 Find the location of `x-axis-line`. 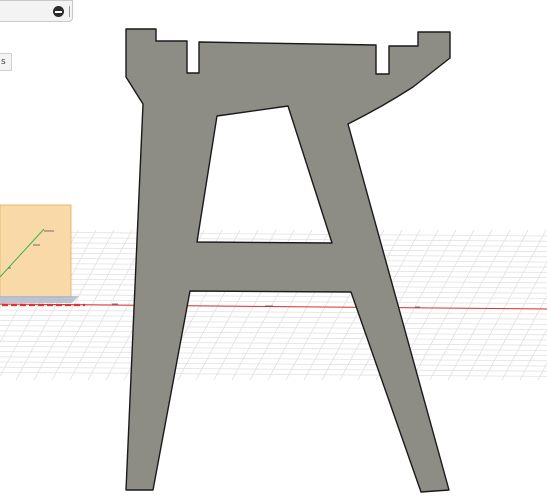

x-axis-line is located at coordinates (273, 306).